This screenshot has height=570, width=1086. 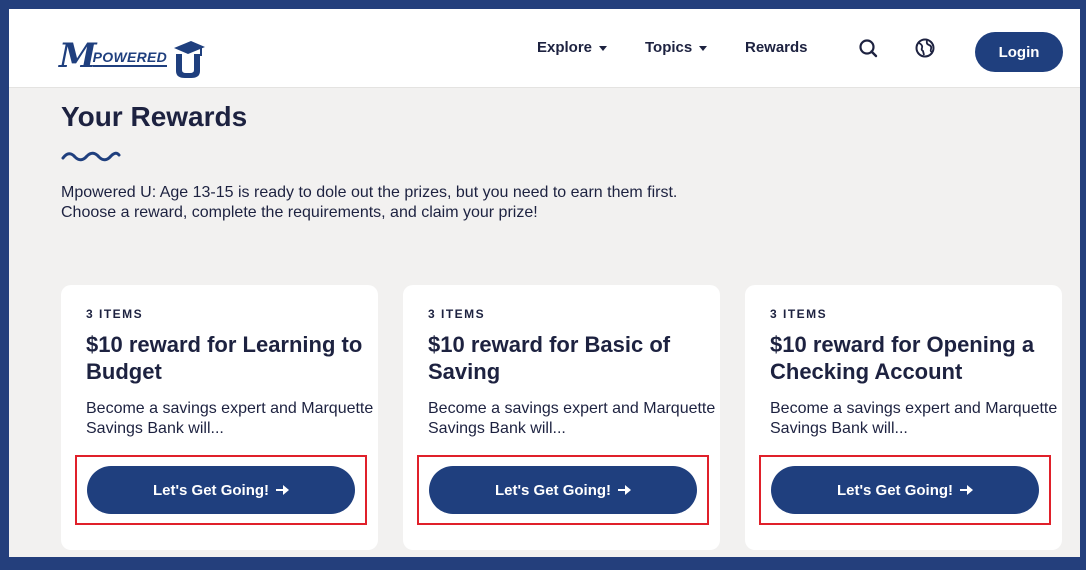 I want to click on nav-topics: Topics, so click(x=676, y=47).